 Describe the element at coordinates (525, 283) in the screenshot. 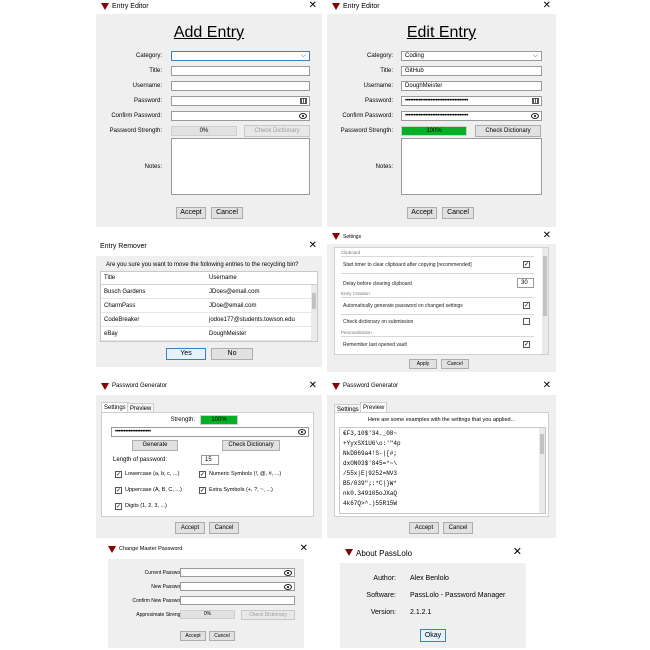

I see `delay-spinner: 30` at that location.